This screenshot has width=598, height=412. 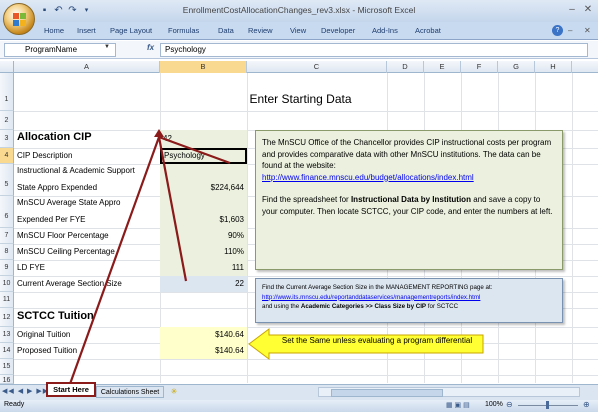 I want to click on help-icon: ?, so click(x=557, y=30).